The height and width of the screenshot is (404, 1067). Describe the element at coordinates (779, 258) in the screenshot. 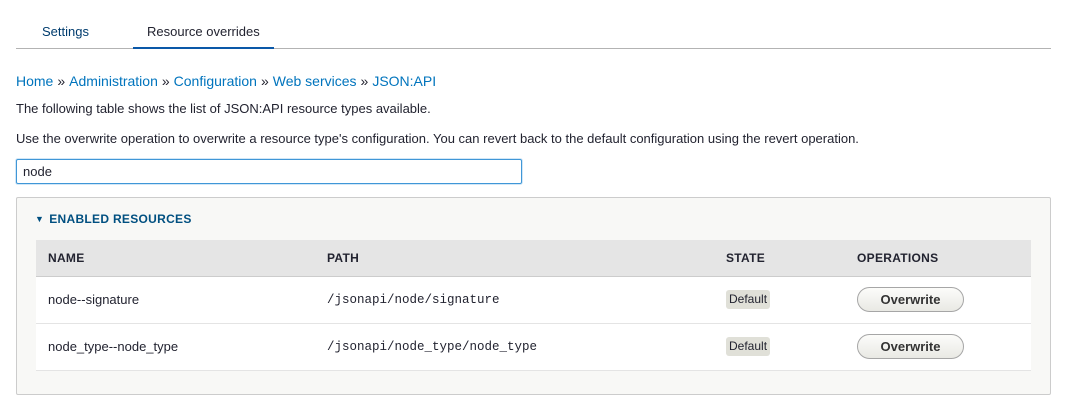

I see `column-header-state: STATE` at that location.